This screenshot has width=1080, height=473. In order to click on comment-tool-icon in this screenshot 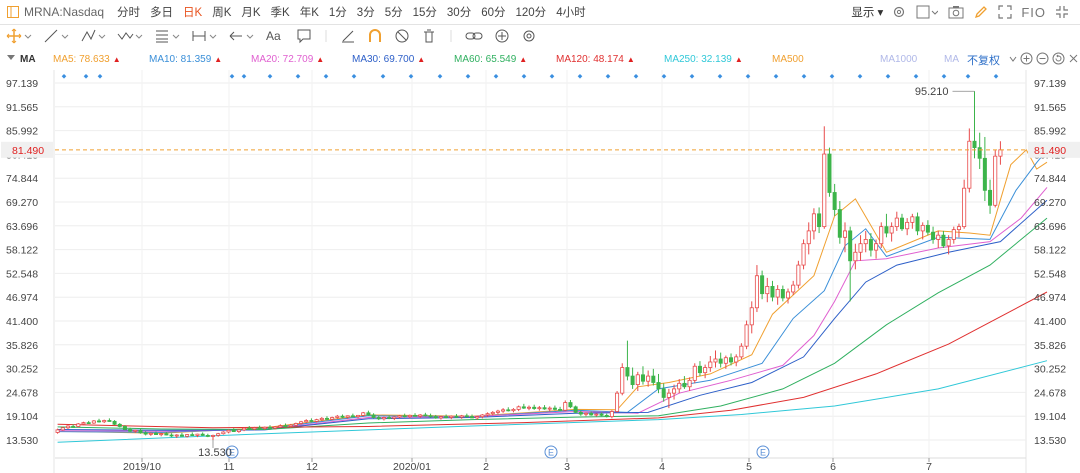, I will do `click(304, 36)`.